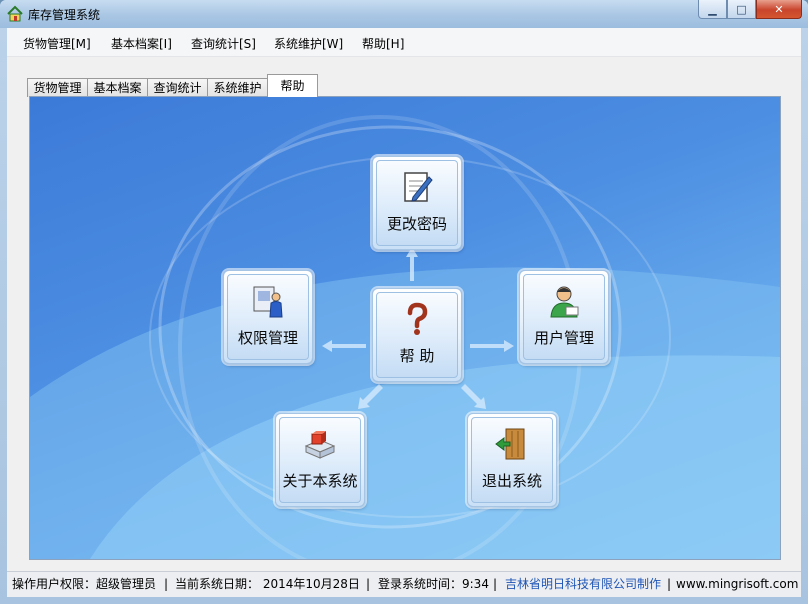  Describe the element at coordinates (417, 203) in the screenshot. I see `change-password-button: 更改密码` at that location.